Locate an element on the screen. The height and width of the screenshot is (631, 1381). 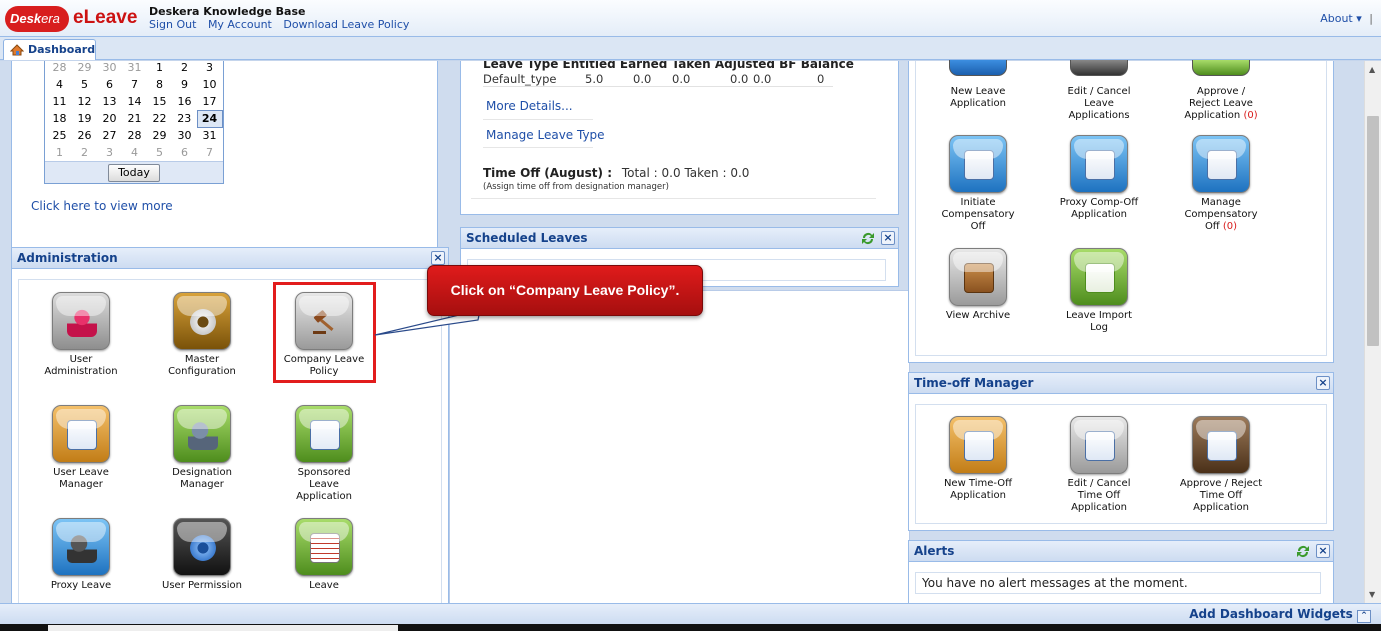
calendar-week: 25 26 27 28 29 30 31 is located at coordinates (134, 135).